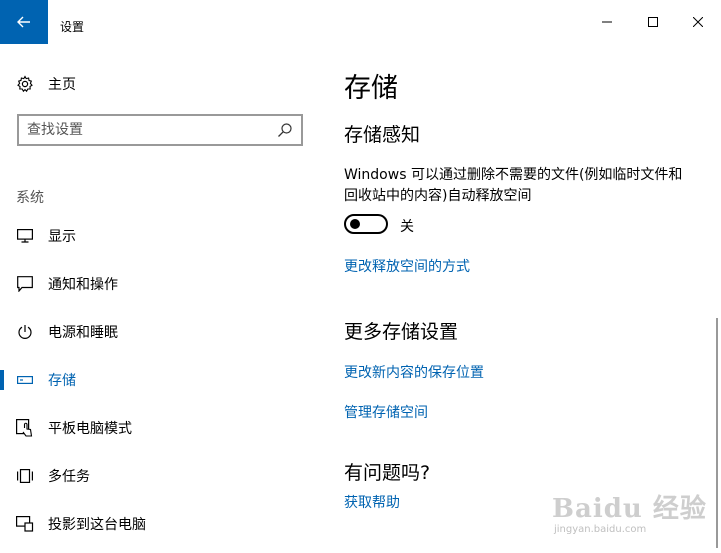 Image resolution: width=721 pixels, height=553 pixels. Describe the element at coordinates (401, 332) in the screenshot. I see `more-storage-settings-heading: 更多存储设置` at that location.